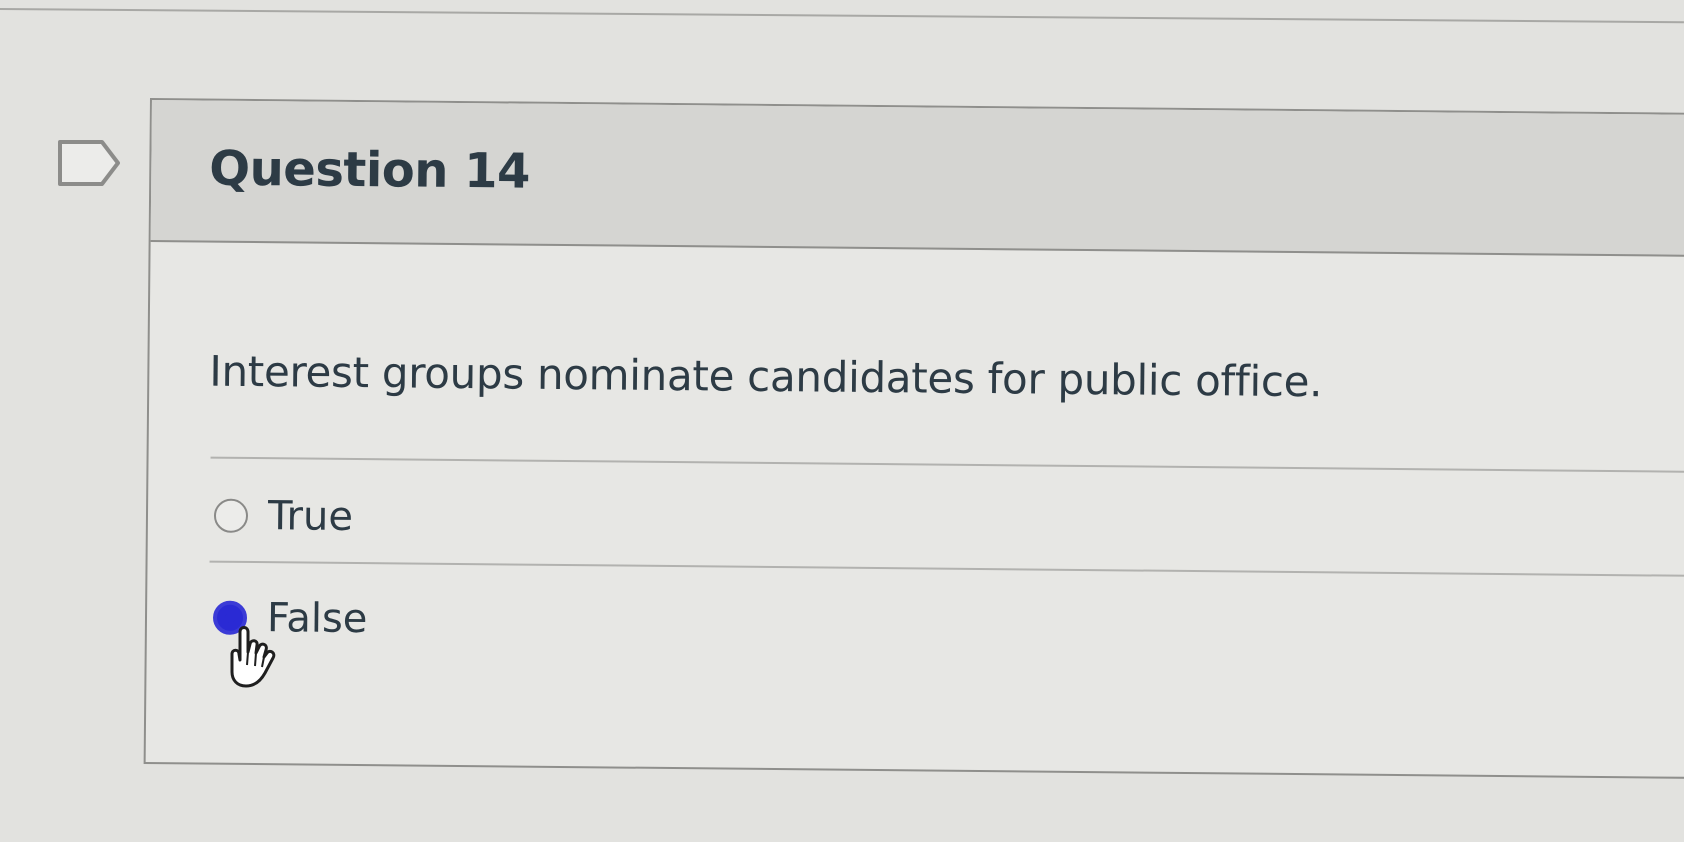 This screenshot has height=842, width=1684. I want to click on page-divider, so click(842, 16).